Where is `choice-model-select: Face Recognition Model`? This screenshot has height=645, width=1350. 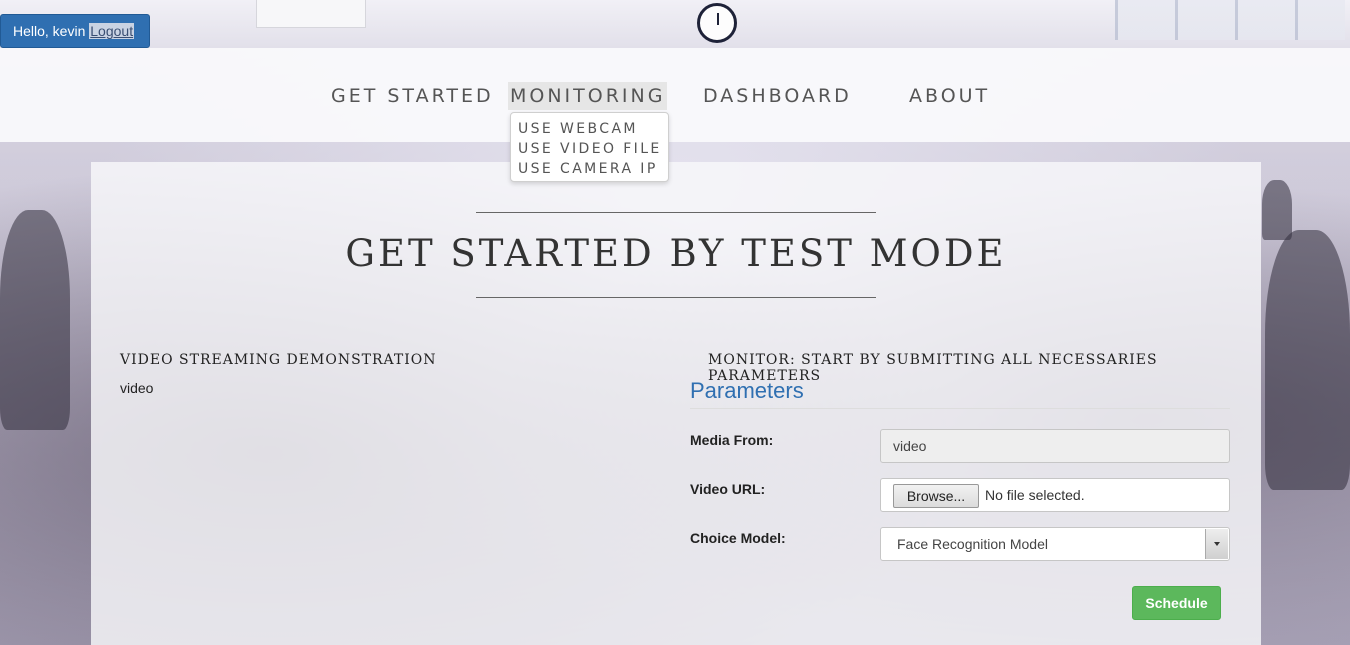
choice-model-select: Face Recognition Model is located at coordinates (1055, 544).